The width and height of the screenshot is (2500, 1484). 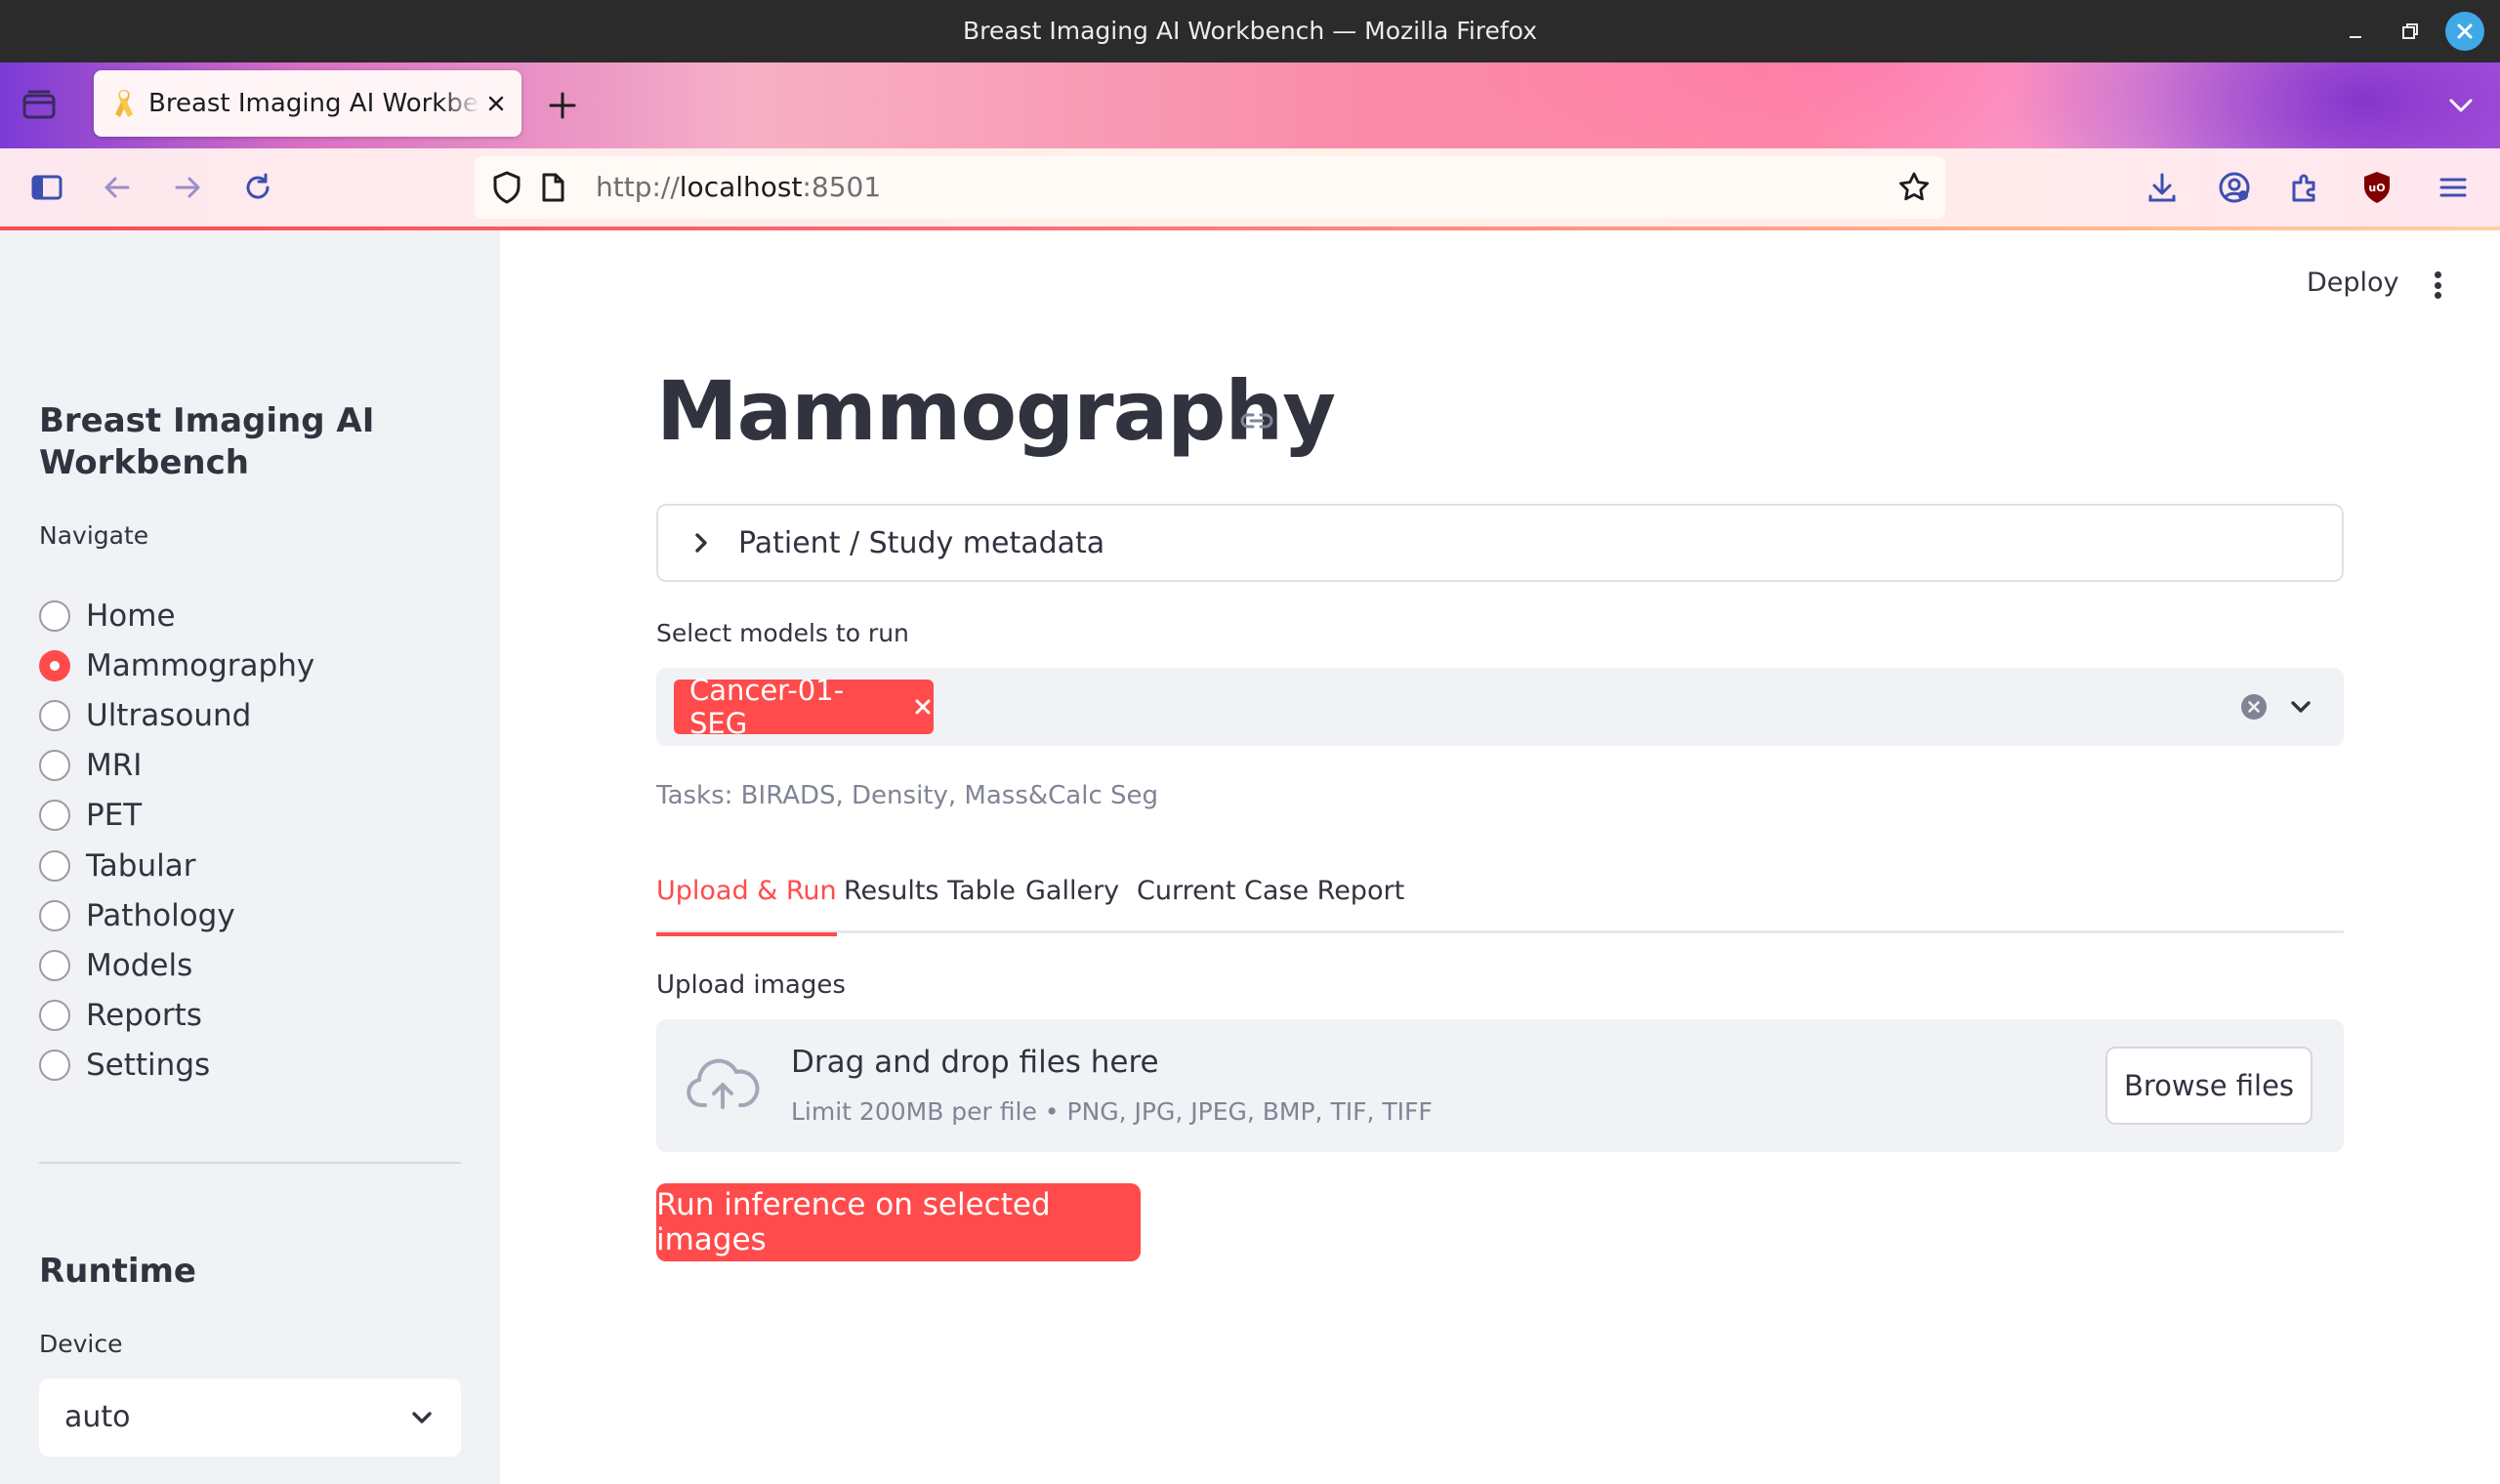 What do you see at coordinates (2254, 707) in the screenshot?
I see `clear-all-icon` at bounding box center [2254, 707].